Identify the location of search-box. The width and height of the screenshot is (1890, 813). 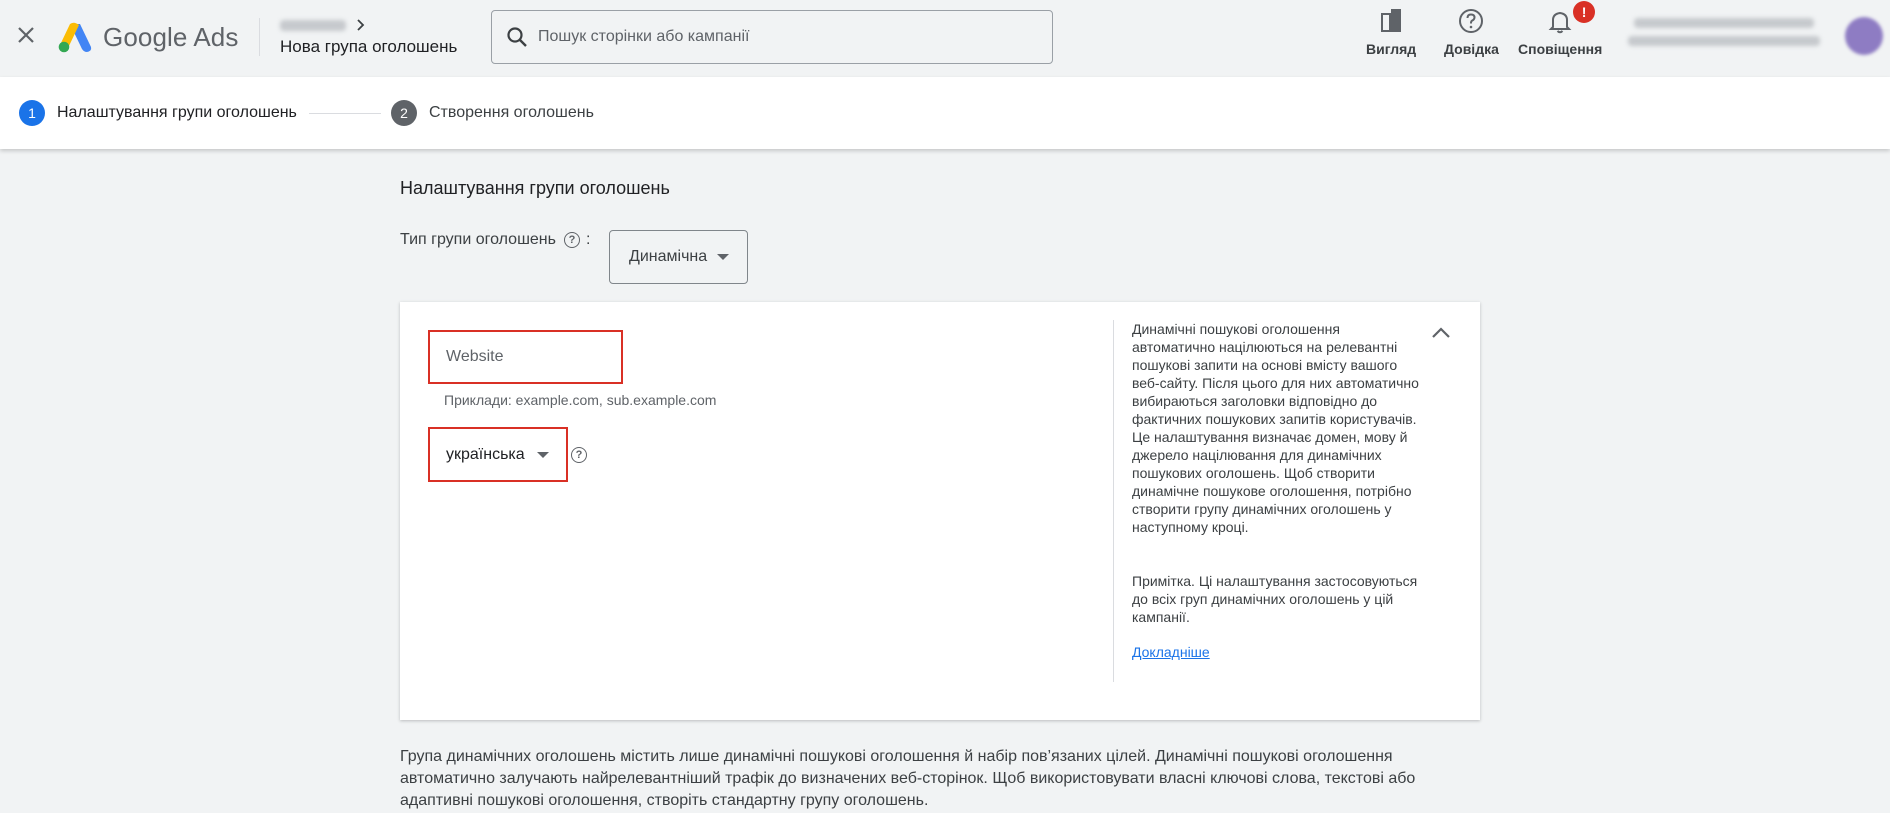
(772, 37).